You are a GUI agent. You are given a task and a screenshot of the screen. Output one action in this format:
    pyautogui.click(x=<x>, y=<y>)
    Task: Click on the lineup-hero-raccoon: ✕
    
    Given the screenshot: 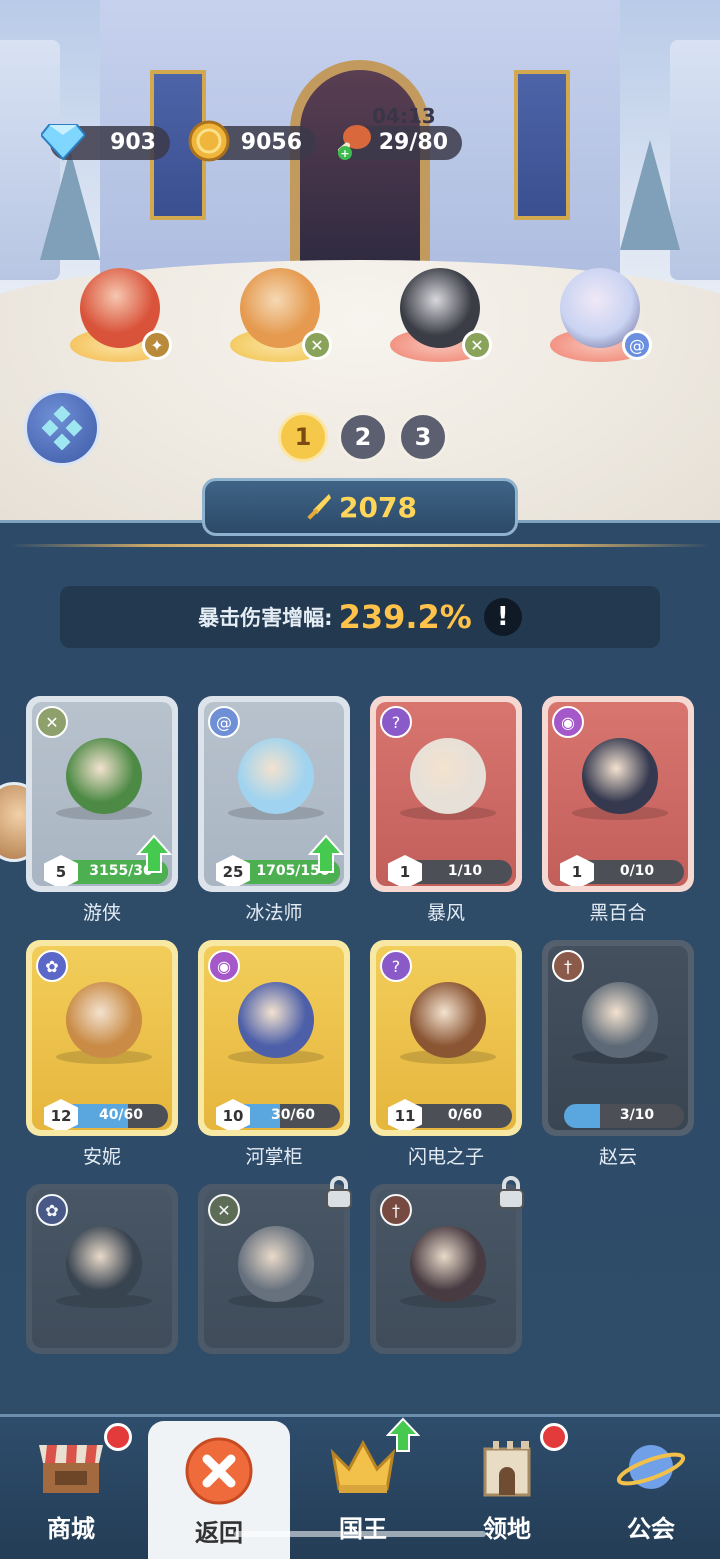 What is the action you would take?
    pyautogui.click(x=280, y=310)
    